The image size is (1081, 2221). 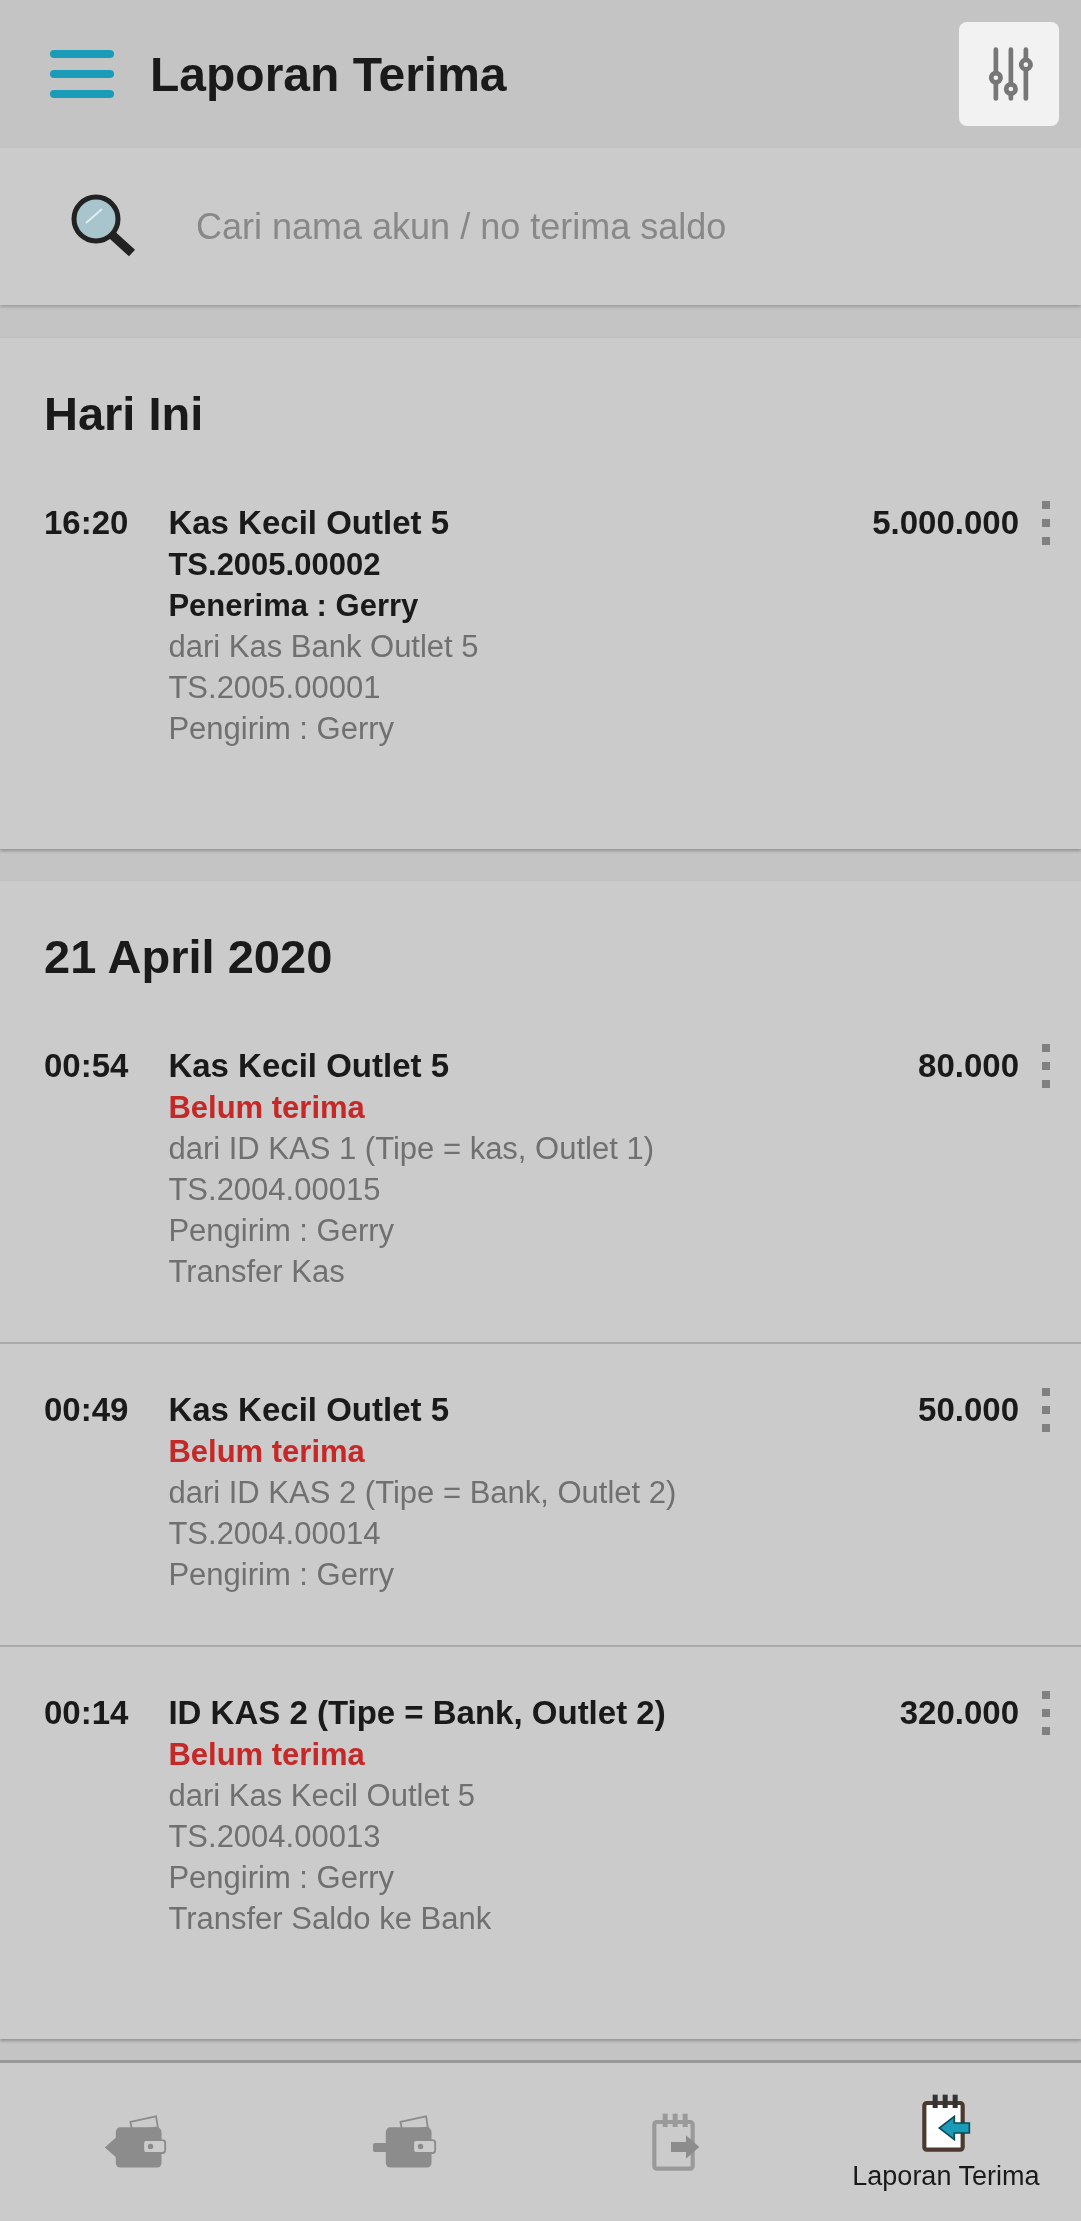 What do you see at coordinates (945, 523) in the screenshot?
I see `entry-amount: 5.000.000` at bounding box center [945, 523].